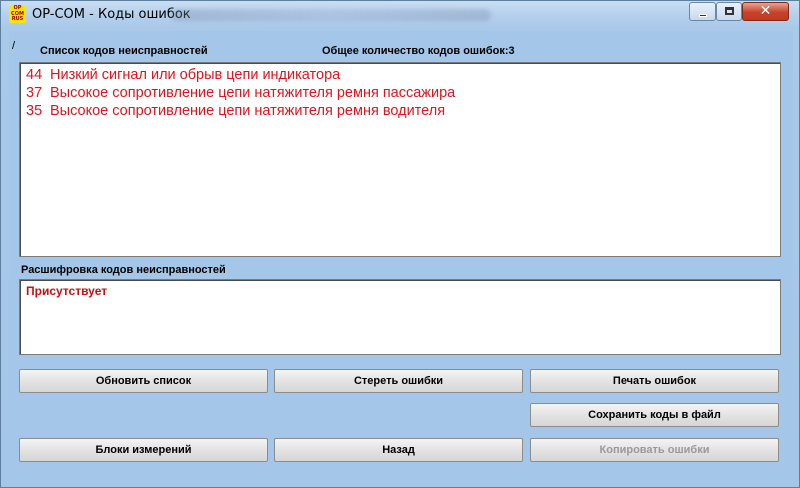 The image size is (800, 488). I want to click on window-title: OP-COM - Коды ошибок, so click(111, 14).